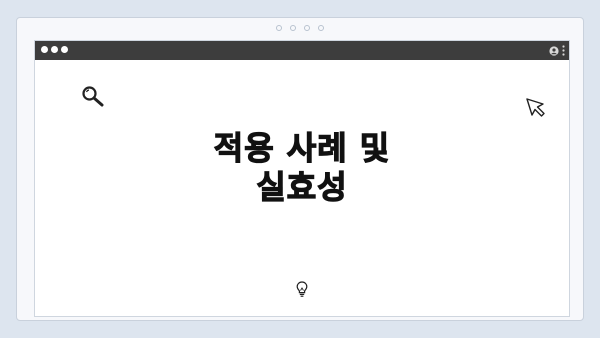 This screenshot has width=600, height=338. What do you see at coordinates (300, 28) in the screenshot?
I see `frame-indicator-dots` at bounding box center [300, 28].